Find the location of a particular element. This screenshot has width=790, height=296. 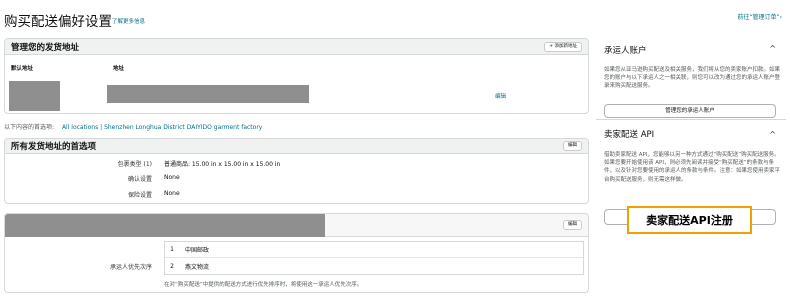

column-address: 地址 is located at coordinates (119, 69).